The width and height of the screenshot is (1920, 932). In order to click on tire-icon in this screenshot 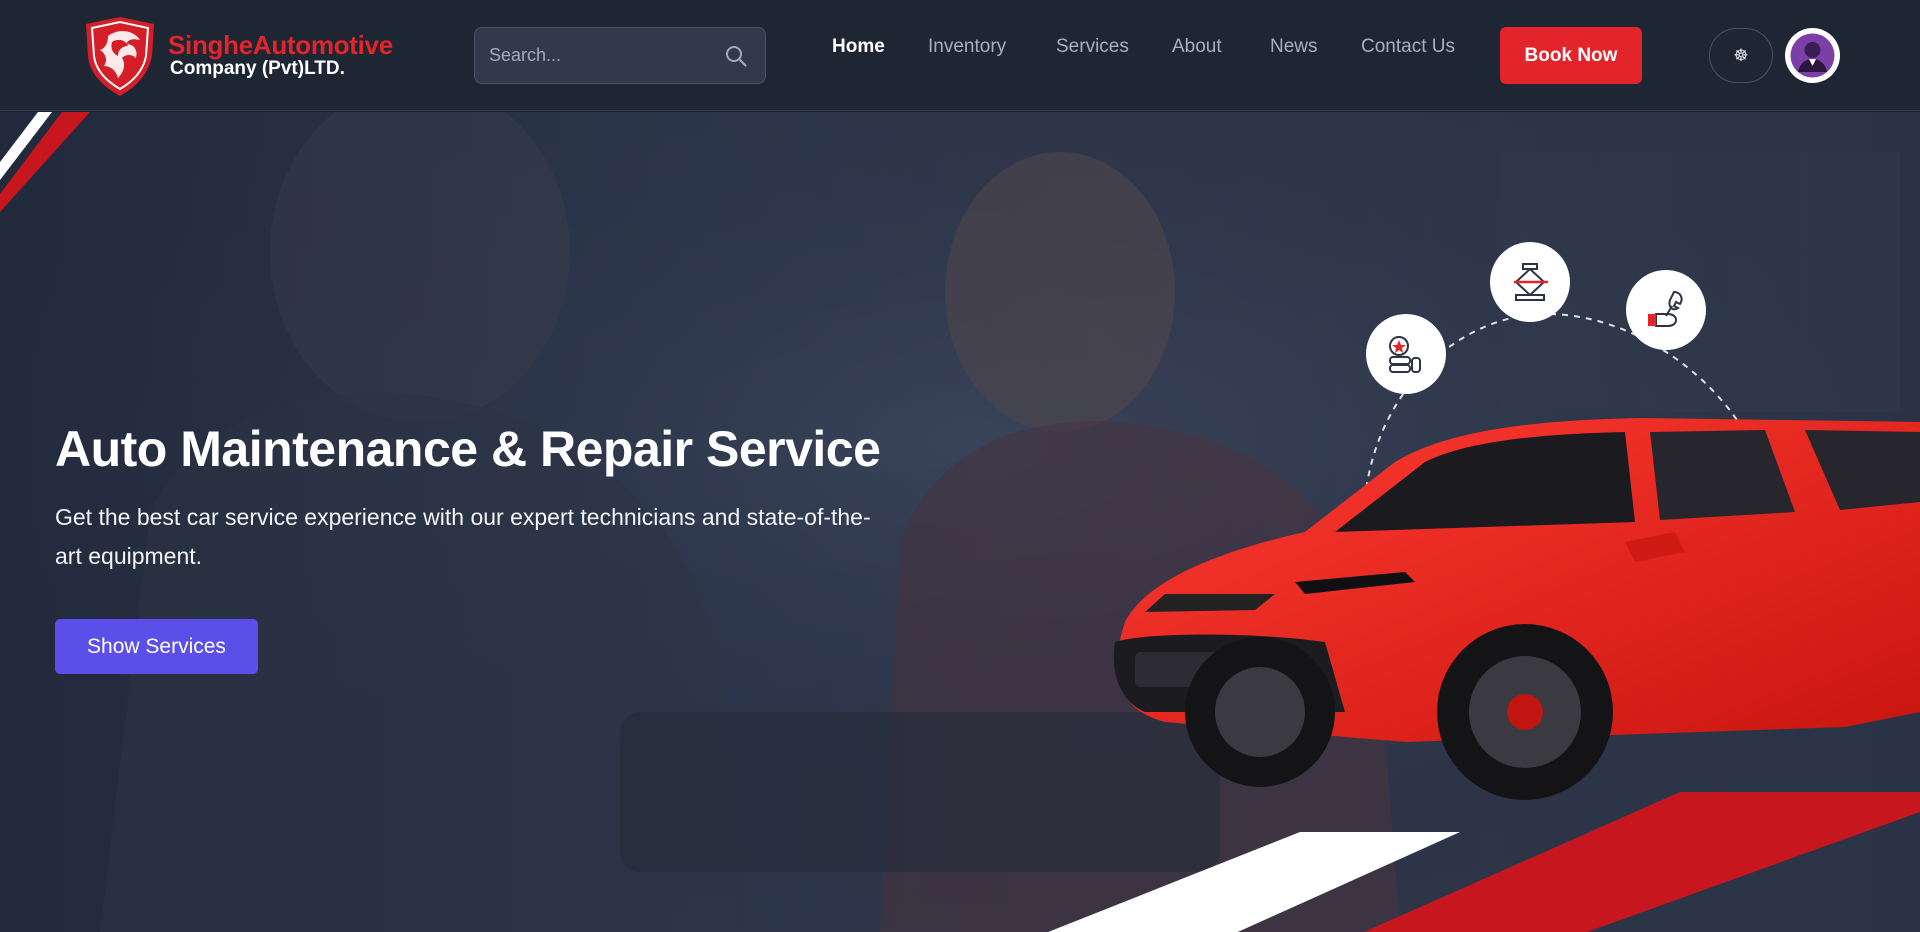, I will do `click(1406, 354)`.